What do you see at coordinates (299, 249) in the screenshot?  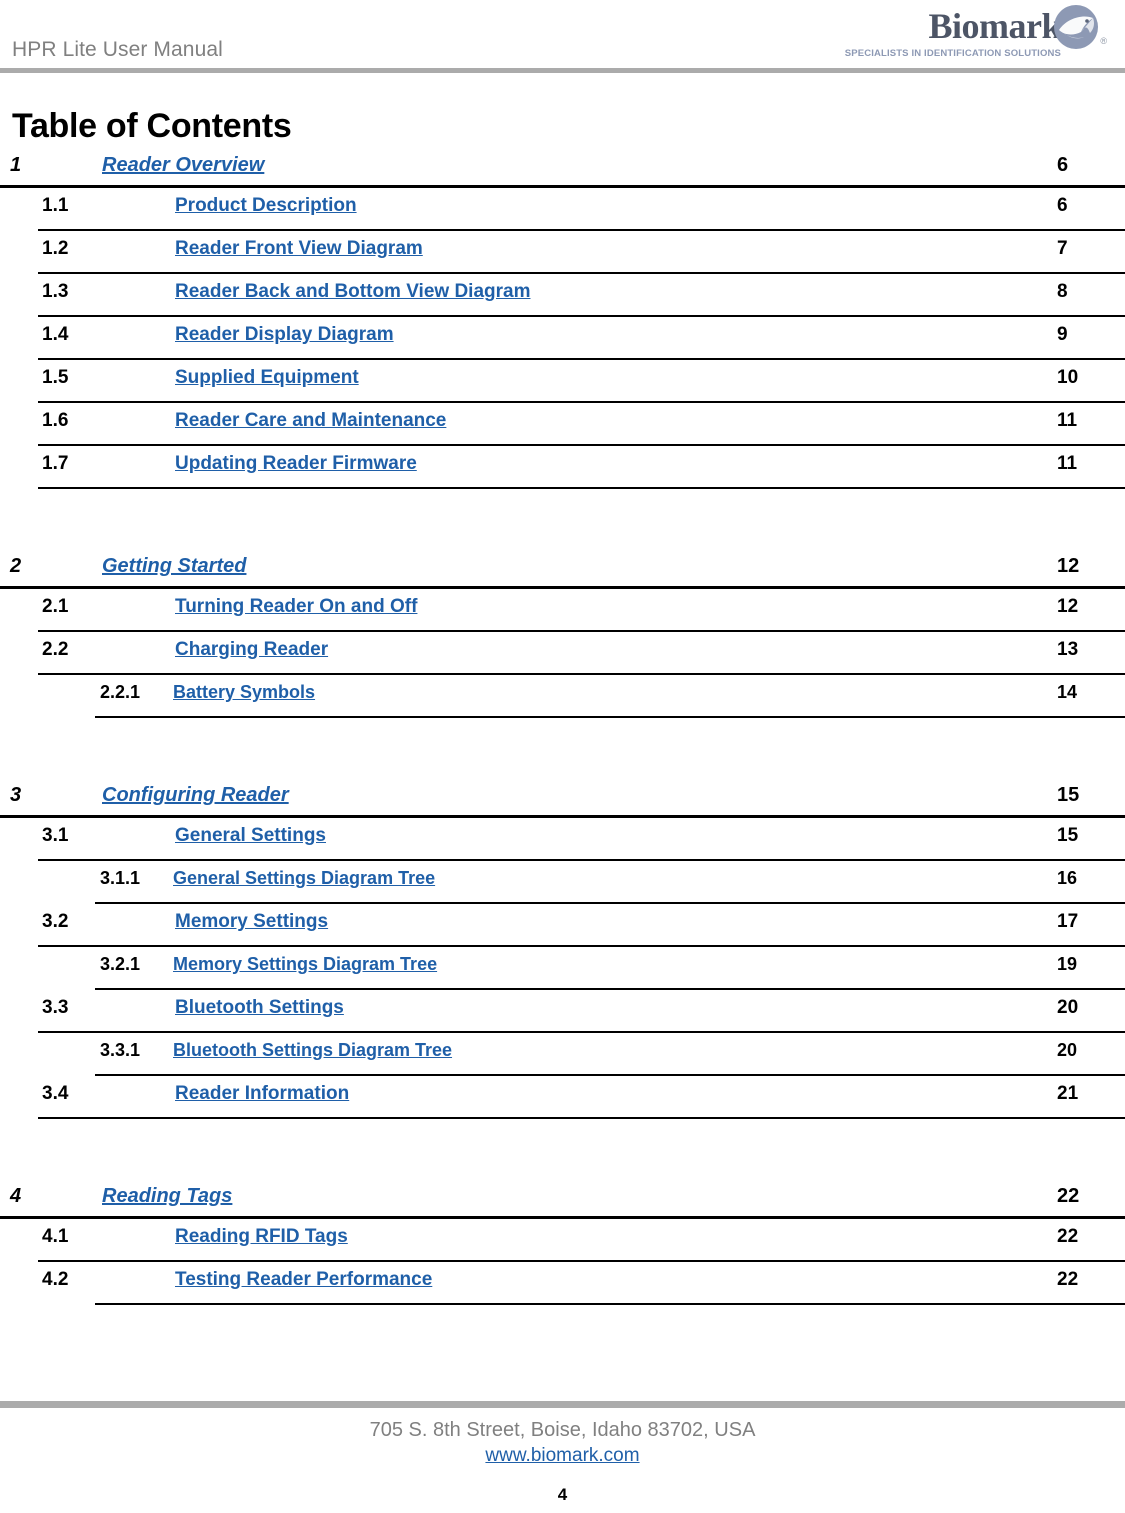 I see `toc-entry-link: Reader Front View Diagram` at bounding box center [299, 249].